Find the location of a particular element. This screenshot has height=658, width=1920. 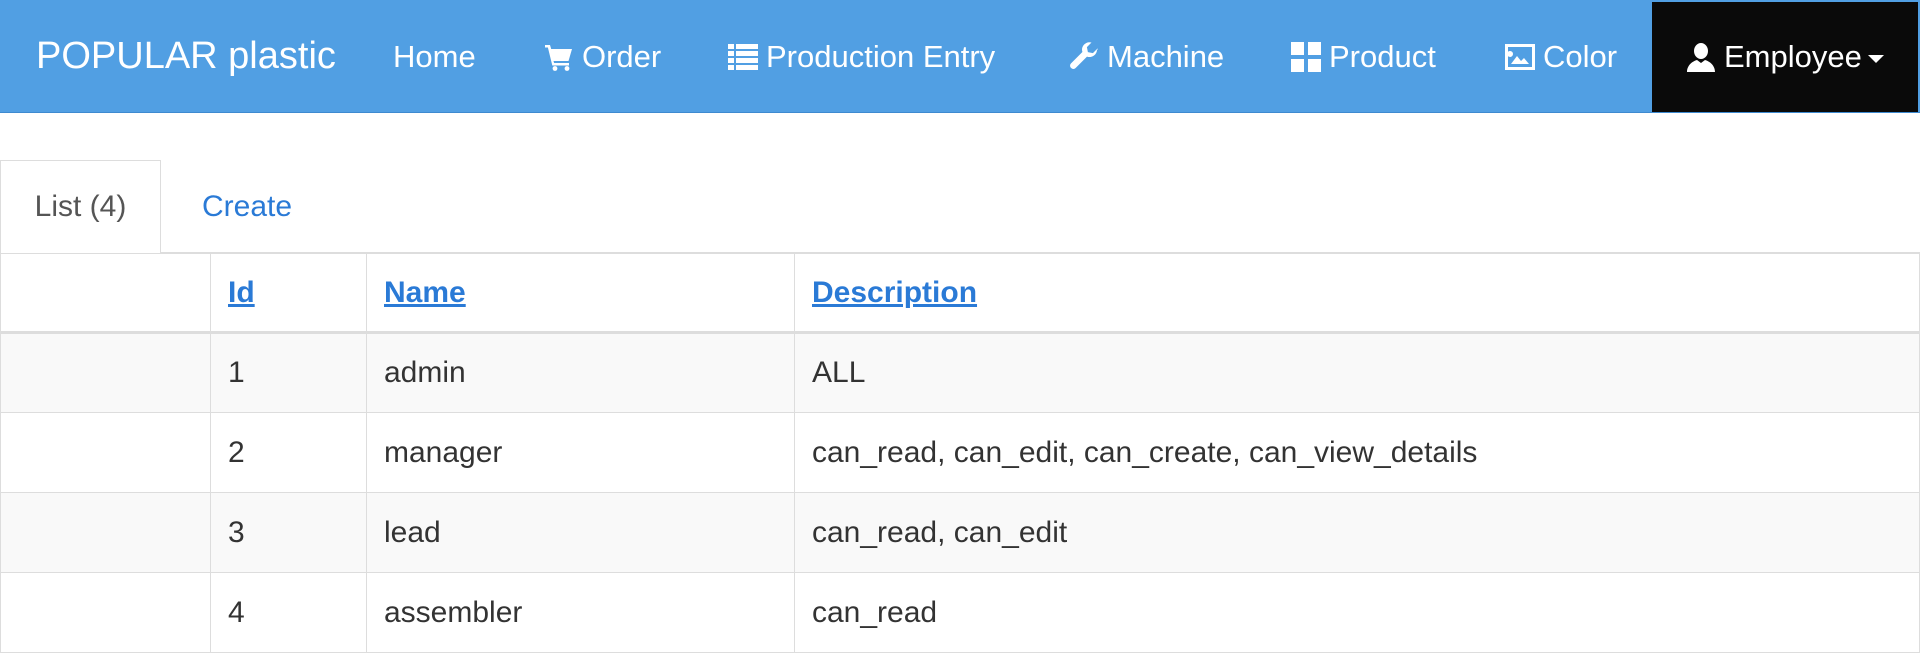

row-name-cell: lead is located at coordinates (580, 532).